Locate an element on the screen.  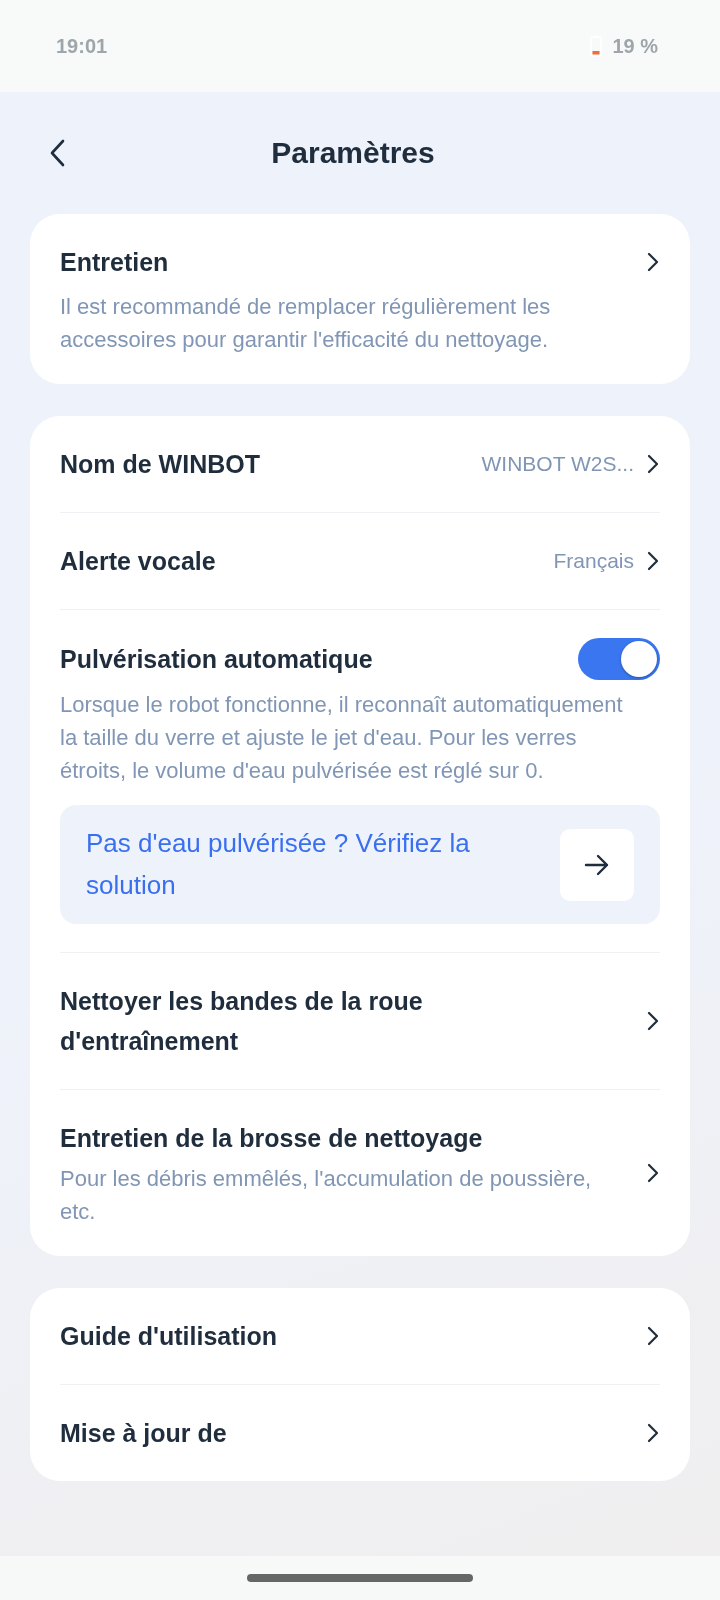
setting-label: Mise à jour de is located at coordinates (305, 1433).